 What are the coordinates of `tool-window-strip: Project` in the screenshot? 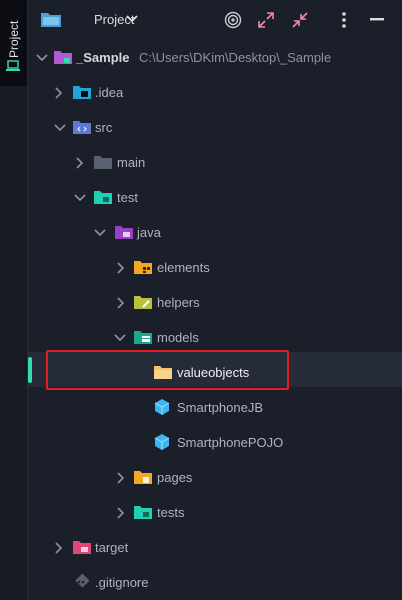 It's located at (14, 300).